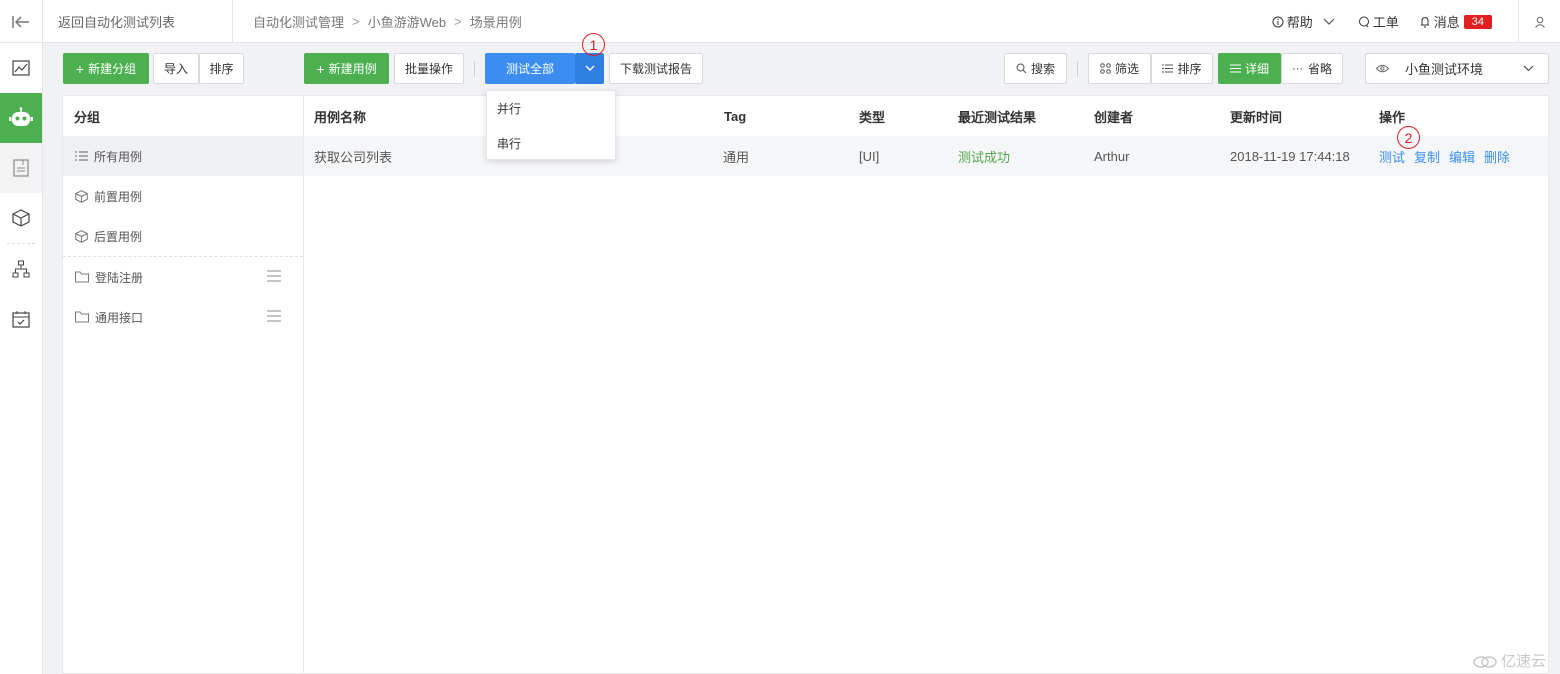  I want to click on brief-view-button: ··· 省略, so click(1312, 68).